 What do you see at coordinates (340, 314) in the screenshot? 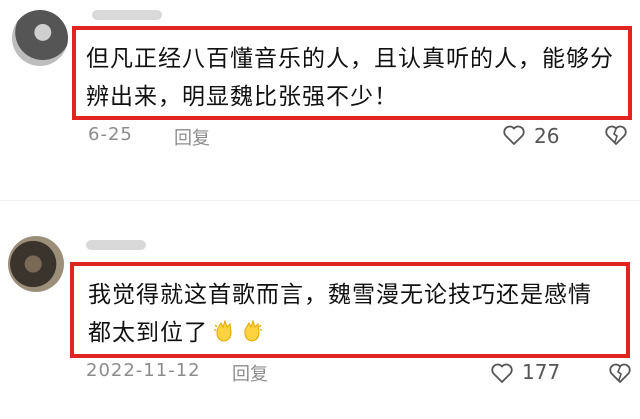
I see `comment-text: 我觉得就这首歌而言，魏雪漫无论技巧还是感情都太到位了` at bounding box center [340, 314].